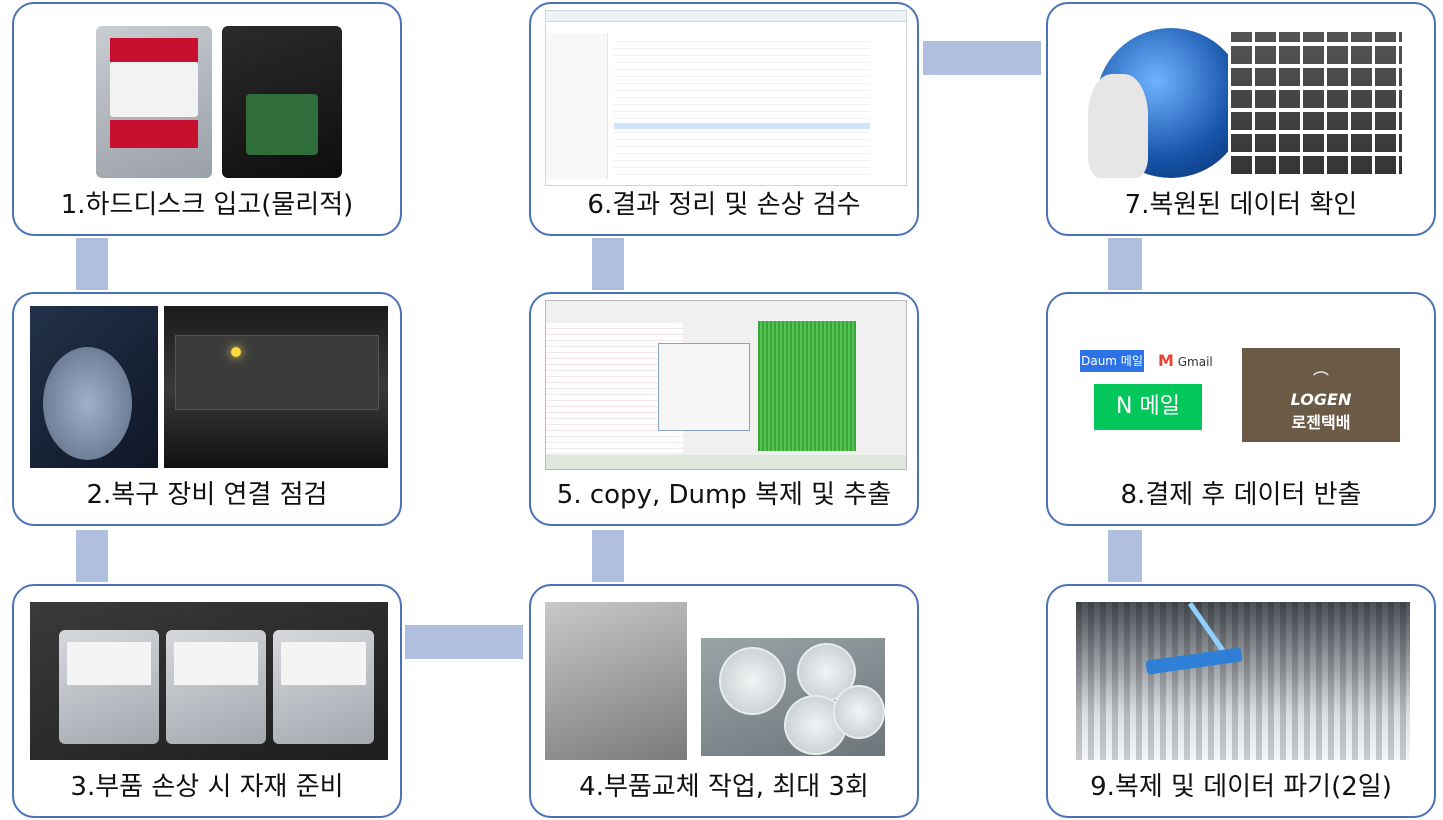 The width and height of the screenshot is (1443, 820). What do you see at coordinates (1148, 407) in the screenshot?
I see `naver-mail-logo: N 메일` at bounding box center [1148, 407].